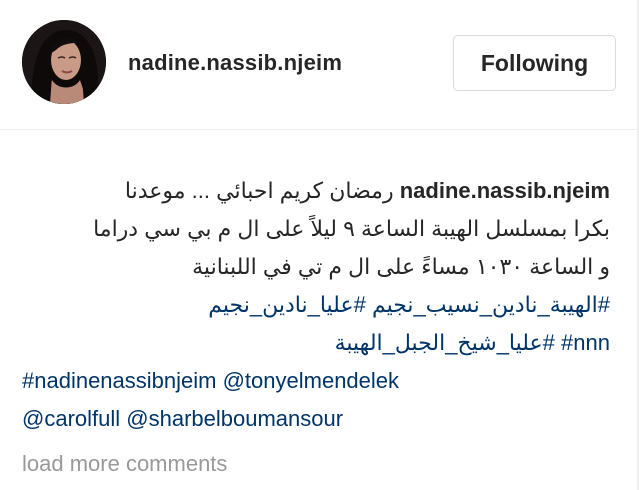 The width and height of the screenshot is (639, 490). I want to click on caption-line-6: #nadinenassibnjeim @tonyelmendelek, so click(316, 381).